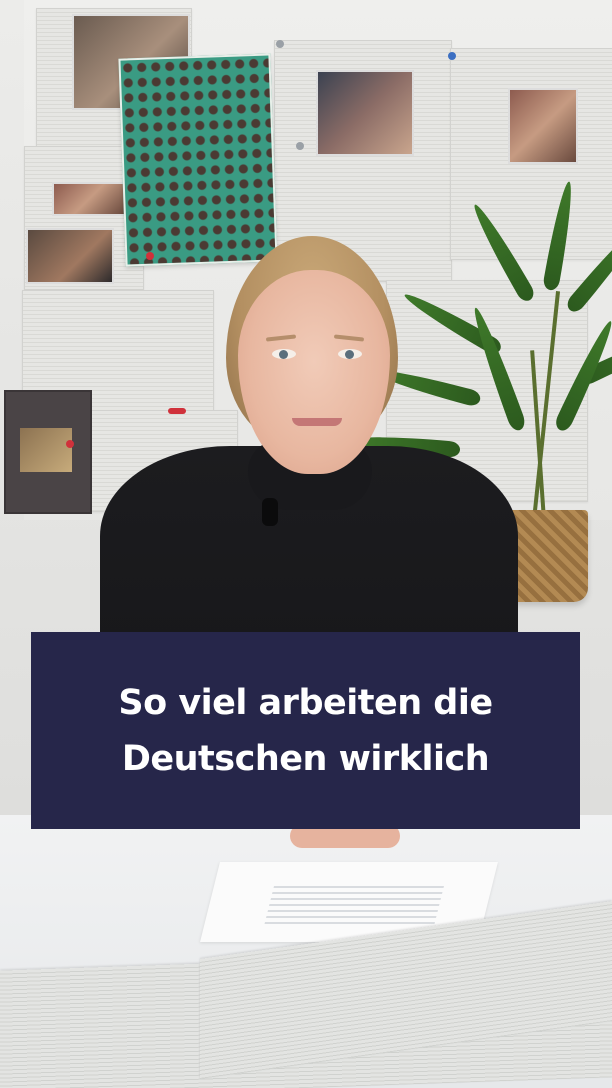  Describe the element at coordinates (305, 758) in the screenshot. I see `caption-line-2: Deutschen wirklich` at that location.